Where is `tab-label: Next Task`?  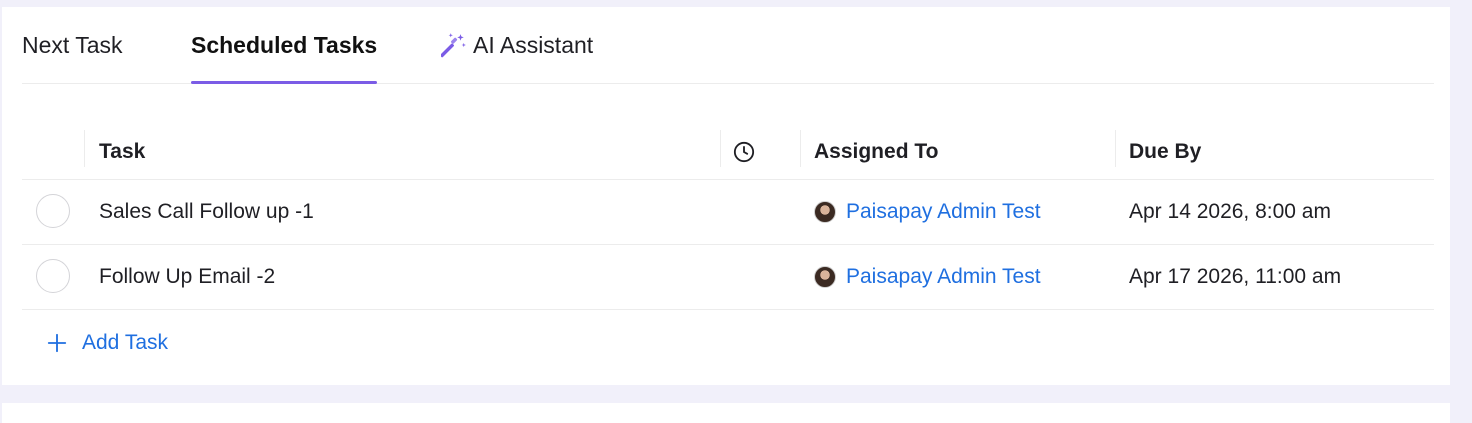
tab-label: Next Task is located at coordinates (72, 44).